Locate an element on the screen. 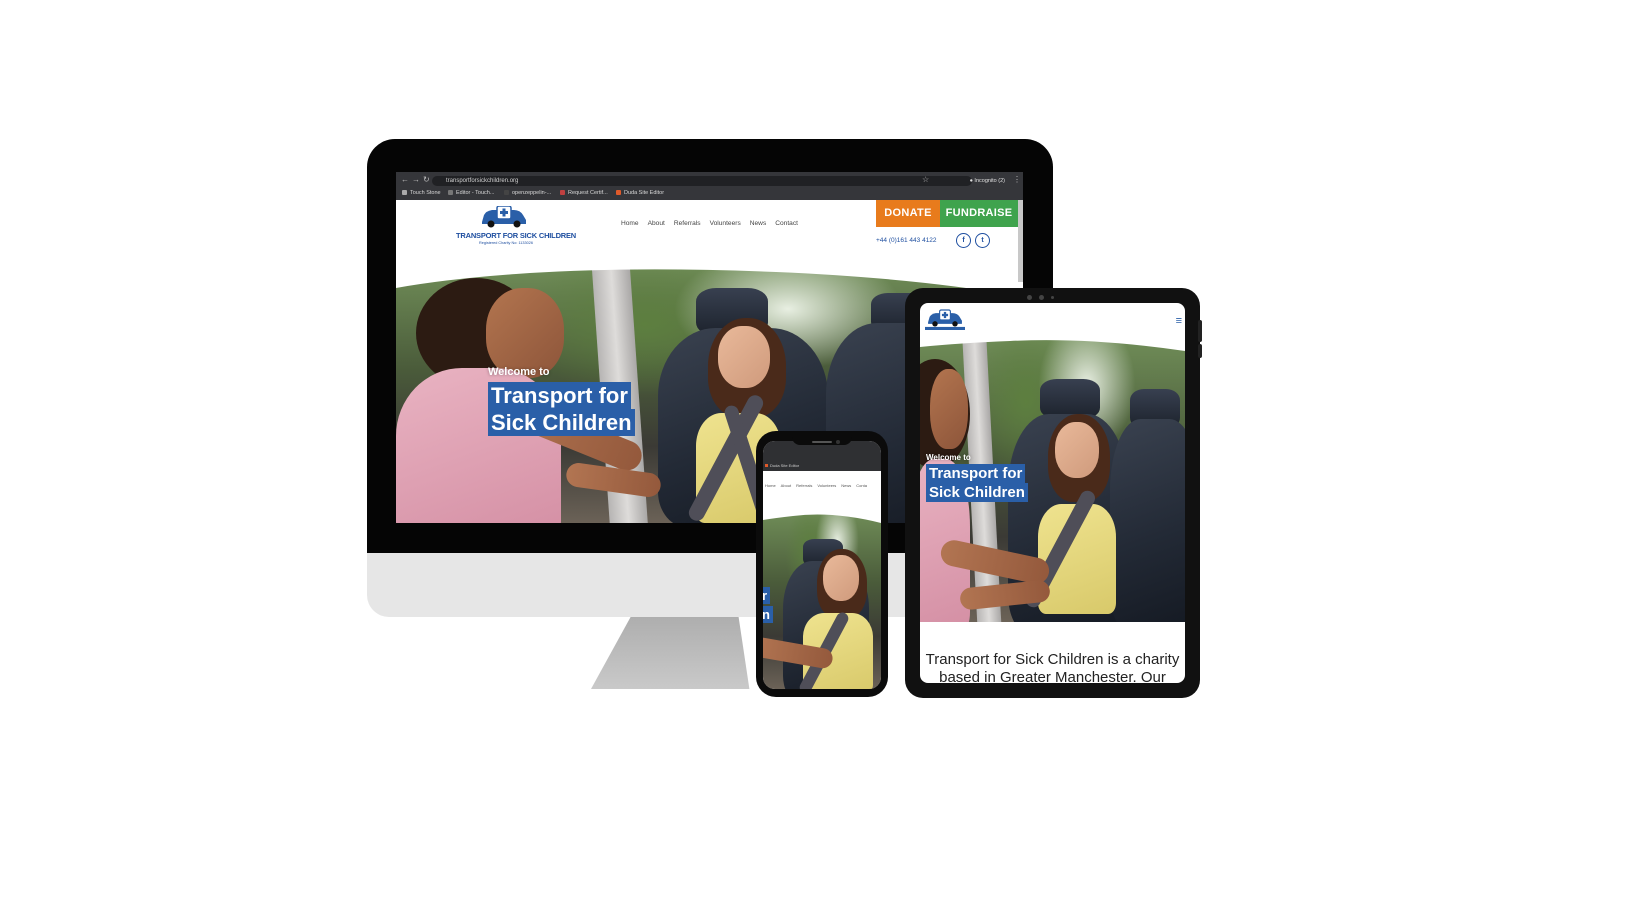  incognito-profile: ● Incognito (2) is located at coordinates (987, 181).